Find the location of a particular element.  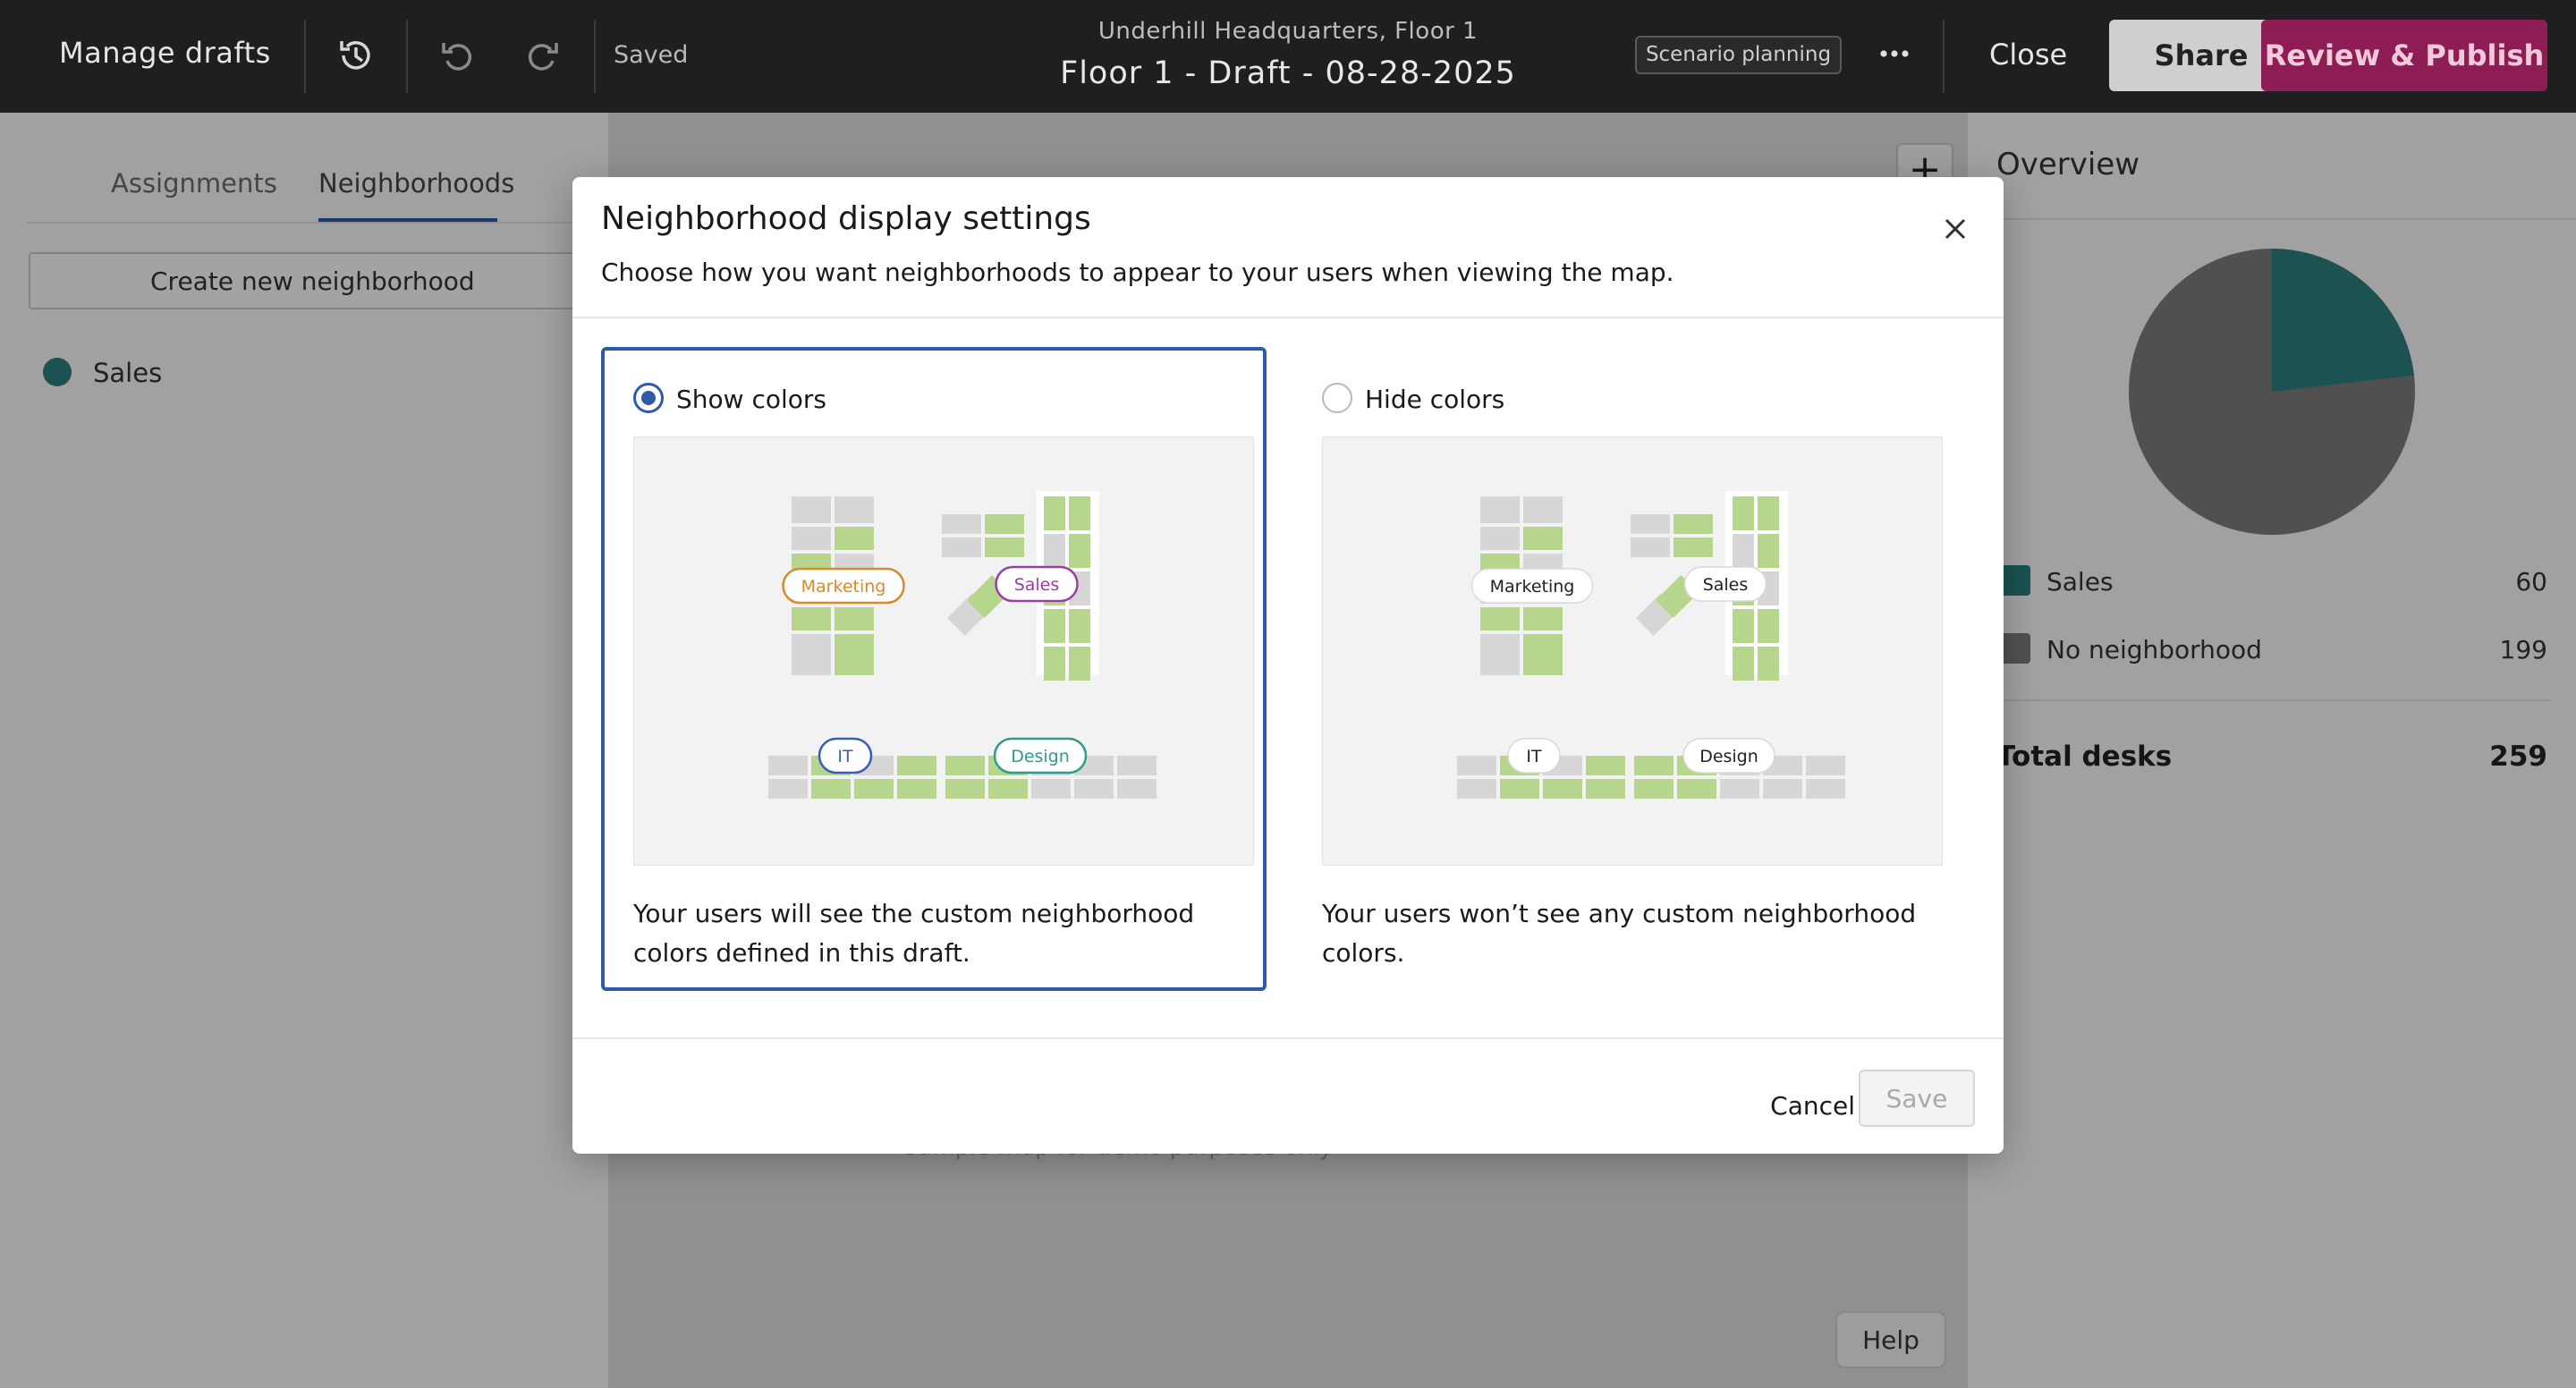

cancel-button: Cancel is located at coordinates (1788, 1106).